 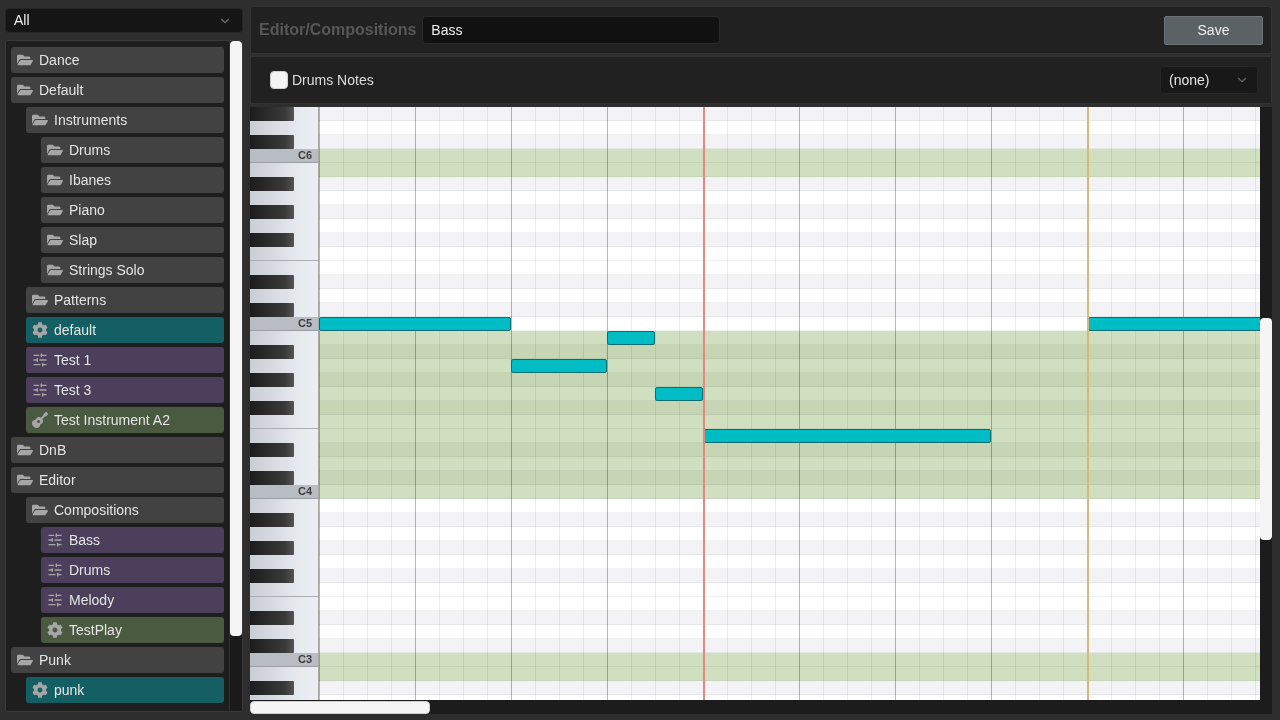 What do you see at coordinates (132, 240) in the screenshot?
I see `tree-item: Slap` at bounding box center [132, 240].